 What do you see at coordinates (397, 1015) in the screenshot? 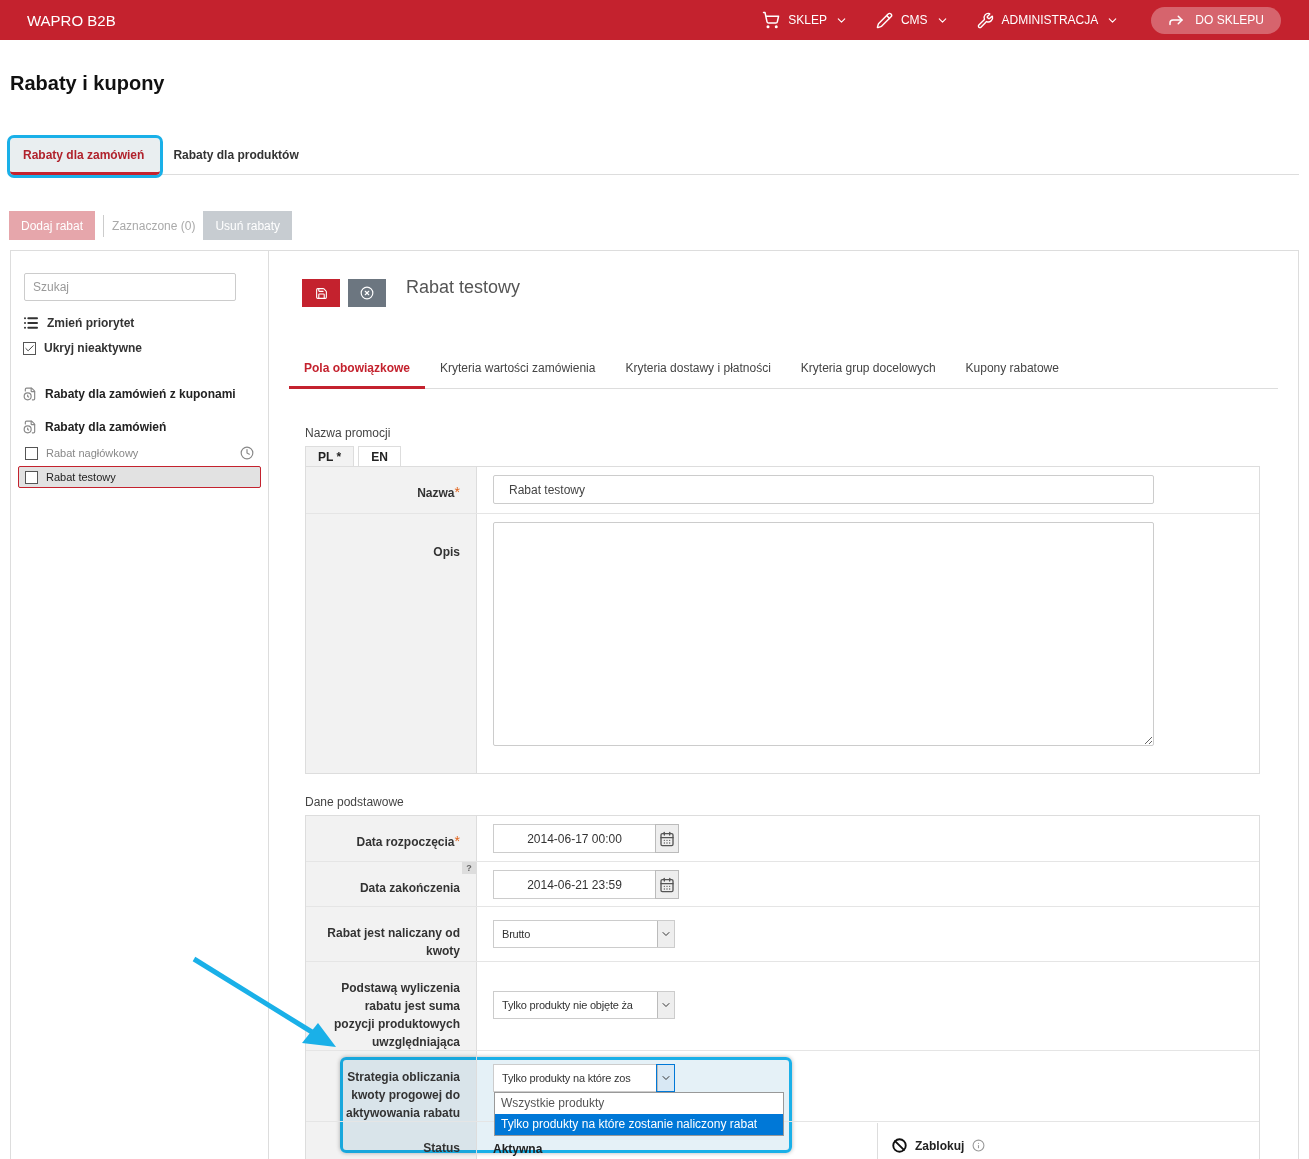
I see `field-label: Podstawą wyliczenia rabatu jest suma pozycji produktowych uwzględniająca` at bounding box center [397, 1015].